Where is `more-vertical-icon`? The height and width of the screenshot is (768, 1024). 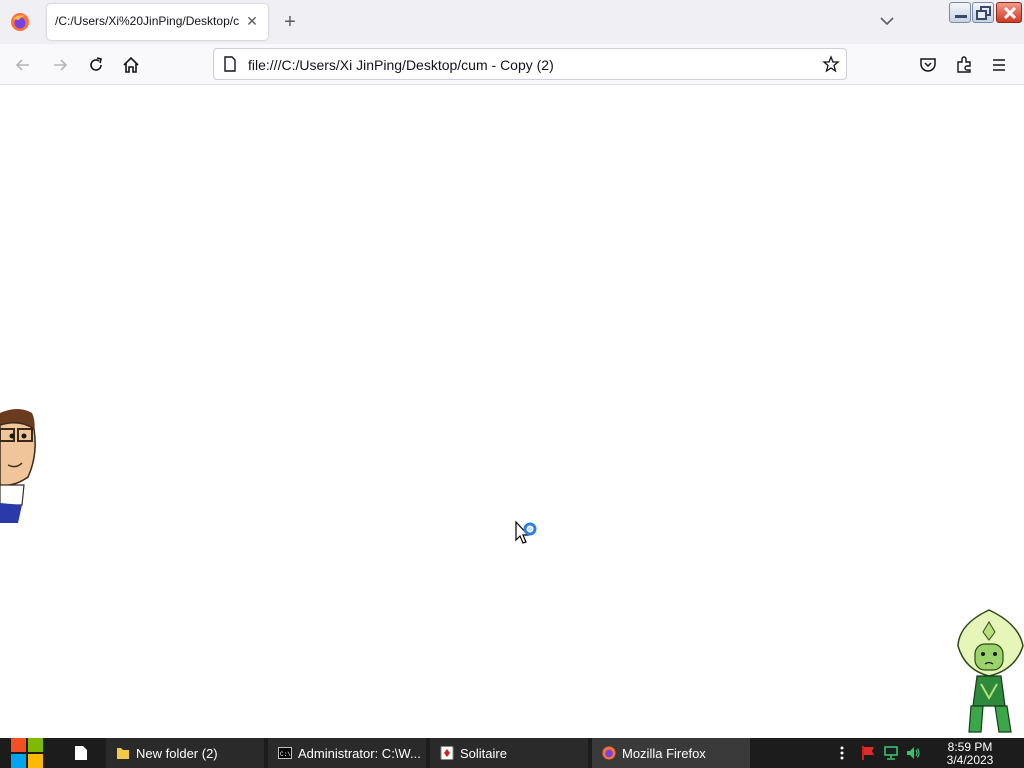
more-vertical-icon is located at coordinates (842, 753).